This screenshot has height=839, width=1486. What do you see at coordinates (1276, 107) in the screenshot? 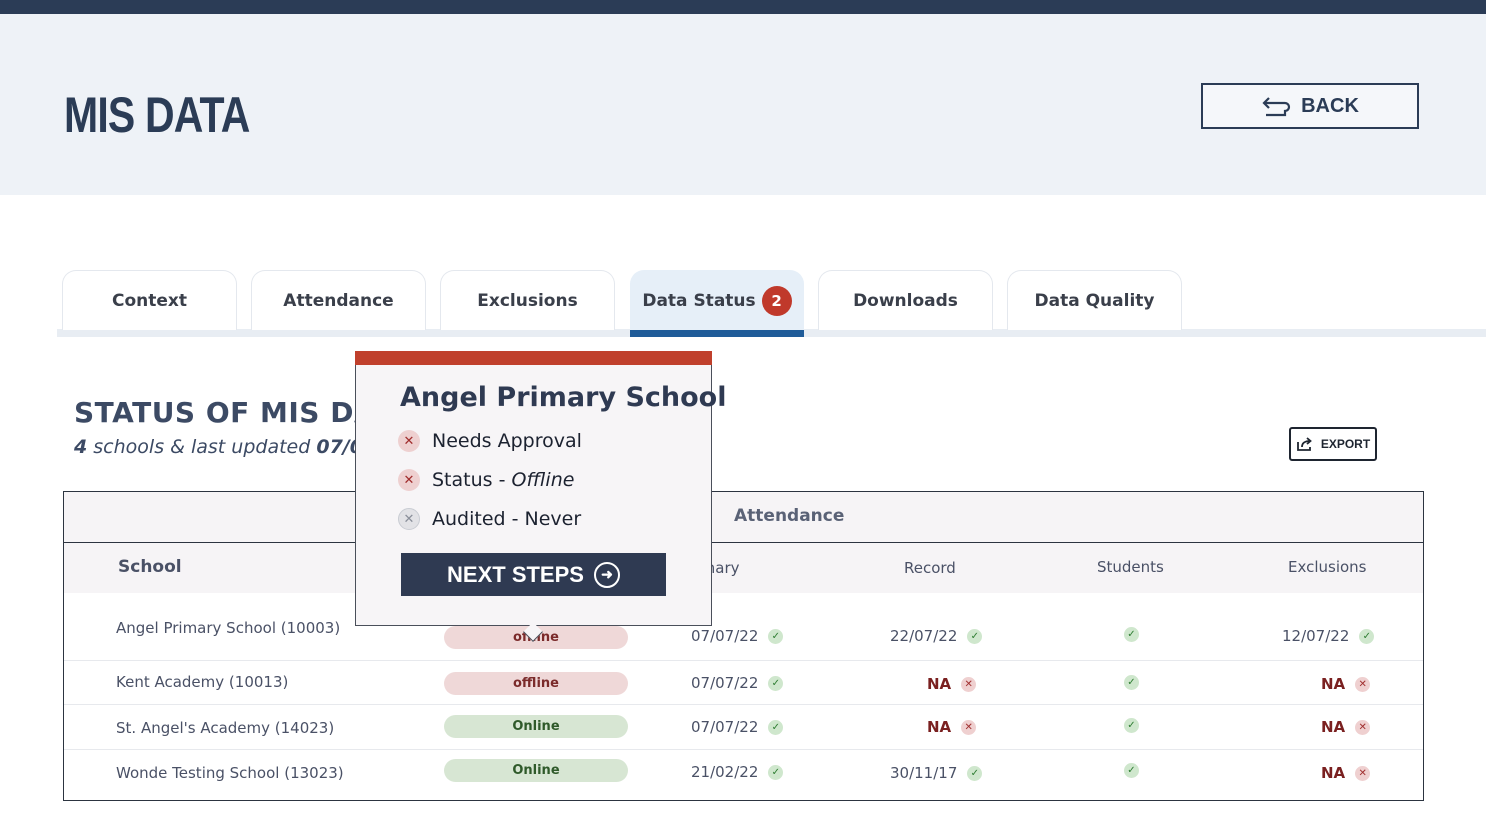
I see `back-arrow-icon` at bounding box center [1276, 107].